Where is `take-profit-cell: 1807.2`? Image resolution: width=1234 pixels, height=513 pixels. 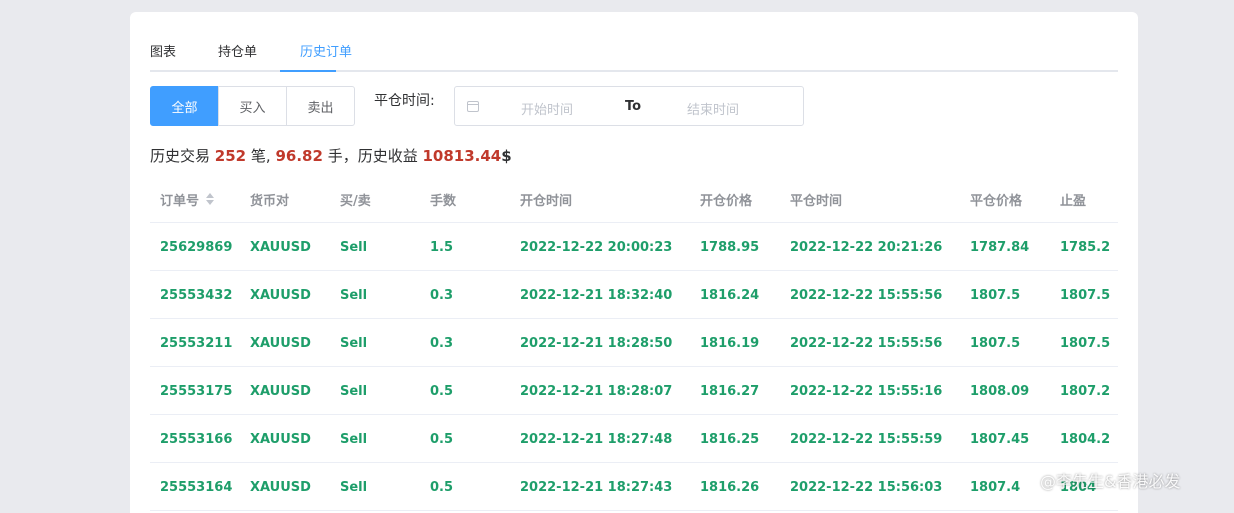 take-profit-cell: 1807.2 is located at coordinates (1085, 391).